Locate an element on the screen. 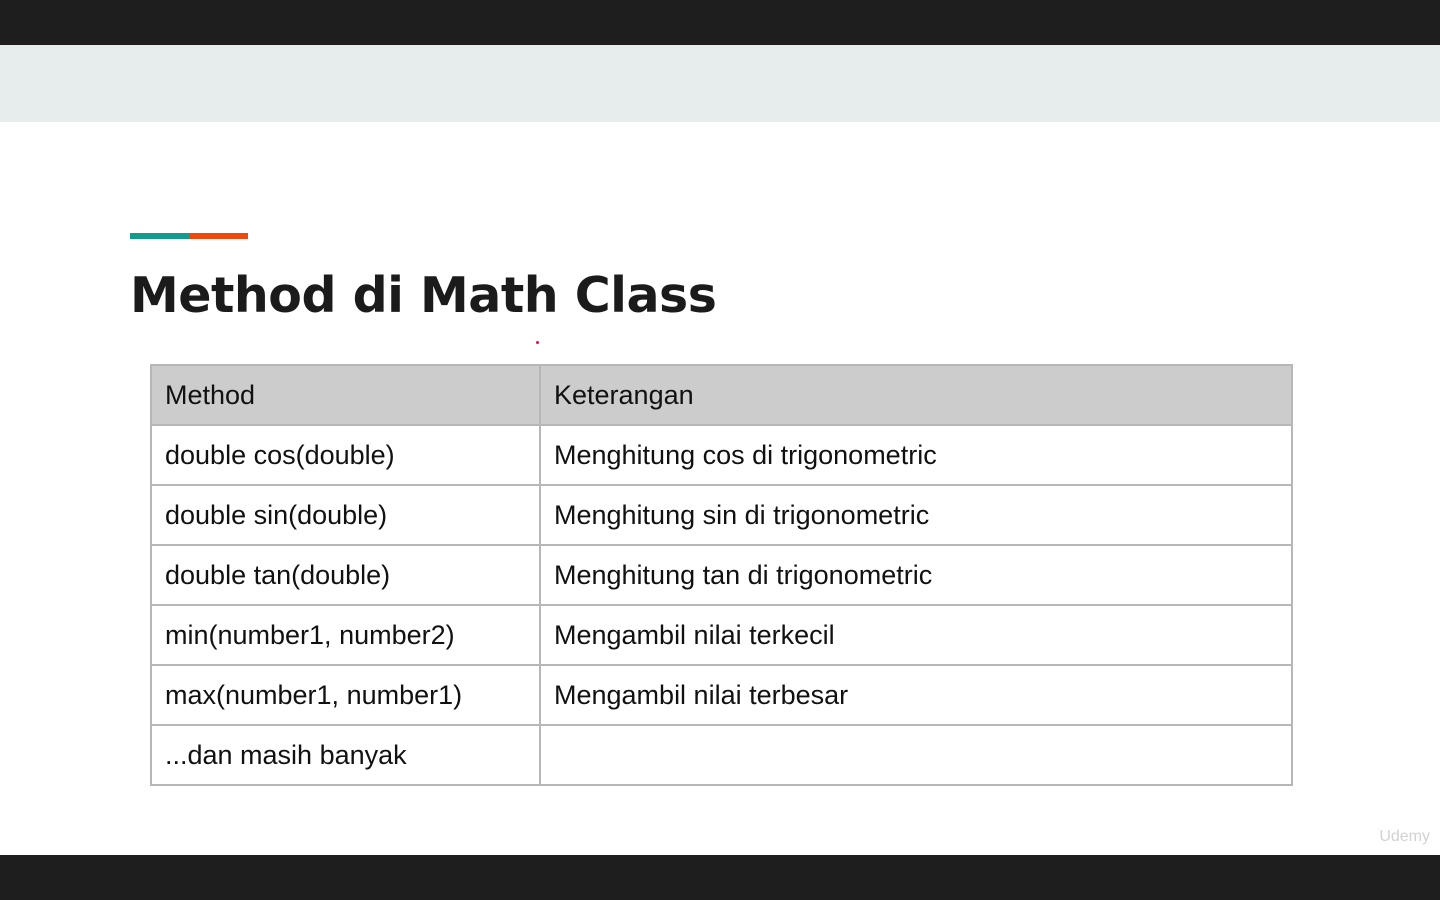 The height and width of the screenshot is (900, 1440). method-cell: max(number1, number1) is located at coordinates (345, 695).